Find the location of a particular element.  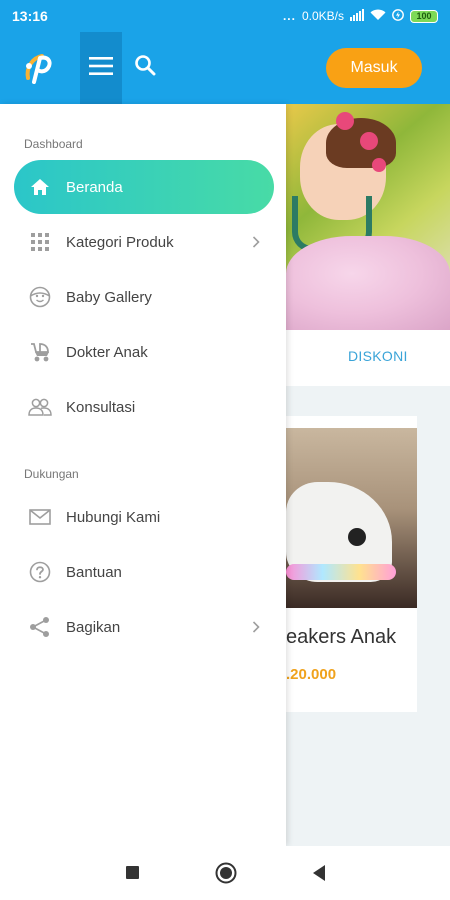

home-icon is located at coordinates (40, 187).